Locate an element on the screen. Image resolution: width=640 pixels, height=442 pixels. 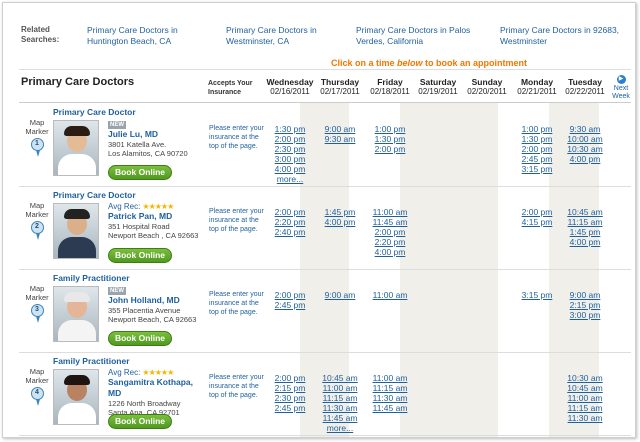
doctor-name-link: Sangamitra Kothapa, MD is located at coordinates (158, 388).